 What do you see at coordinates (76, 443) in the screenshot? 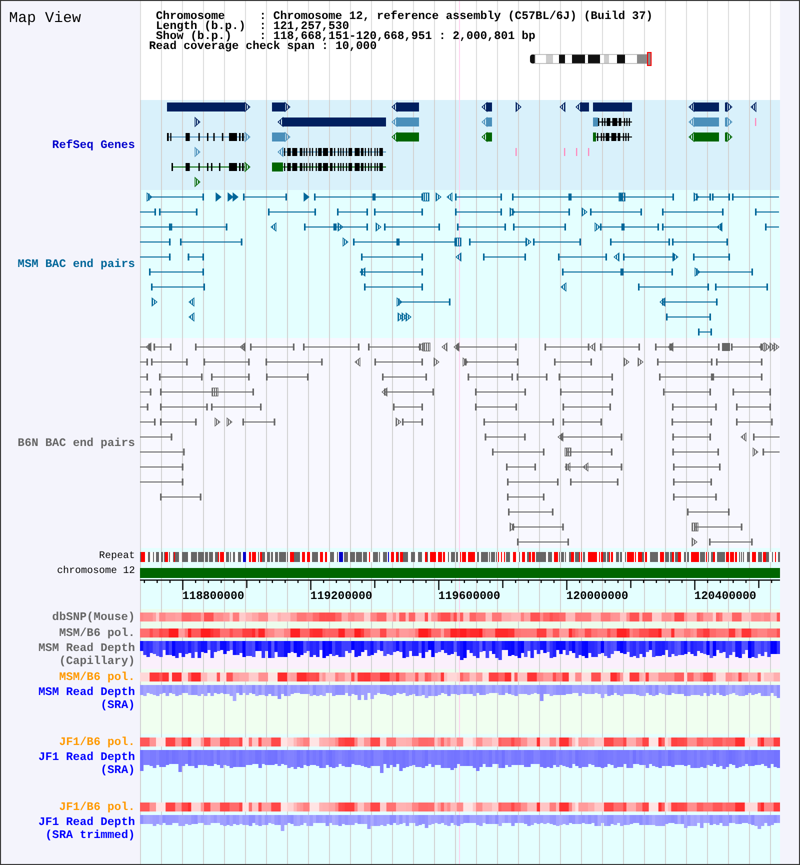
I see `track-label: B6N BAC end pairs` at bounding box center [76, 443].